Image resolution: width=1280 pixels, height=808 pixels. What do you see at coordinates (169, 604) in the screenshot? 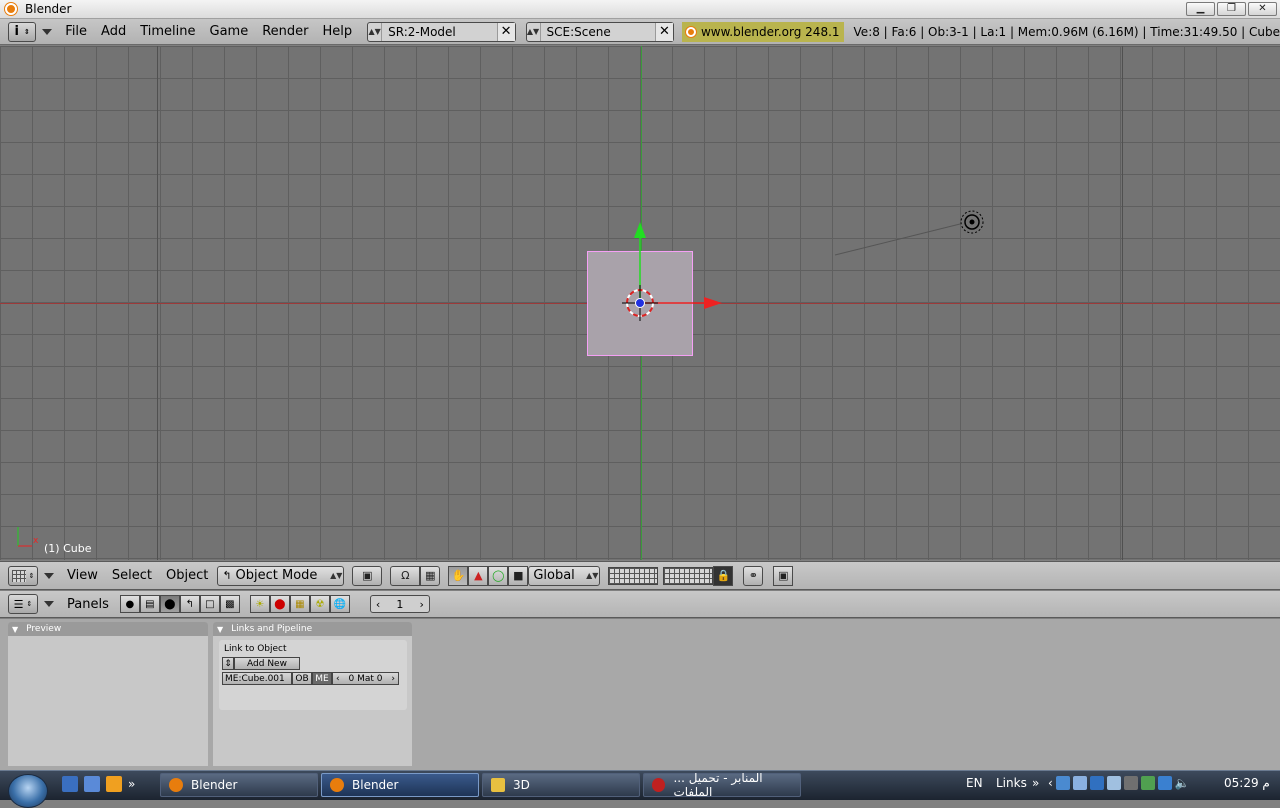
I see `shading-context-button: ⬤` at bounding box center [169, 604].